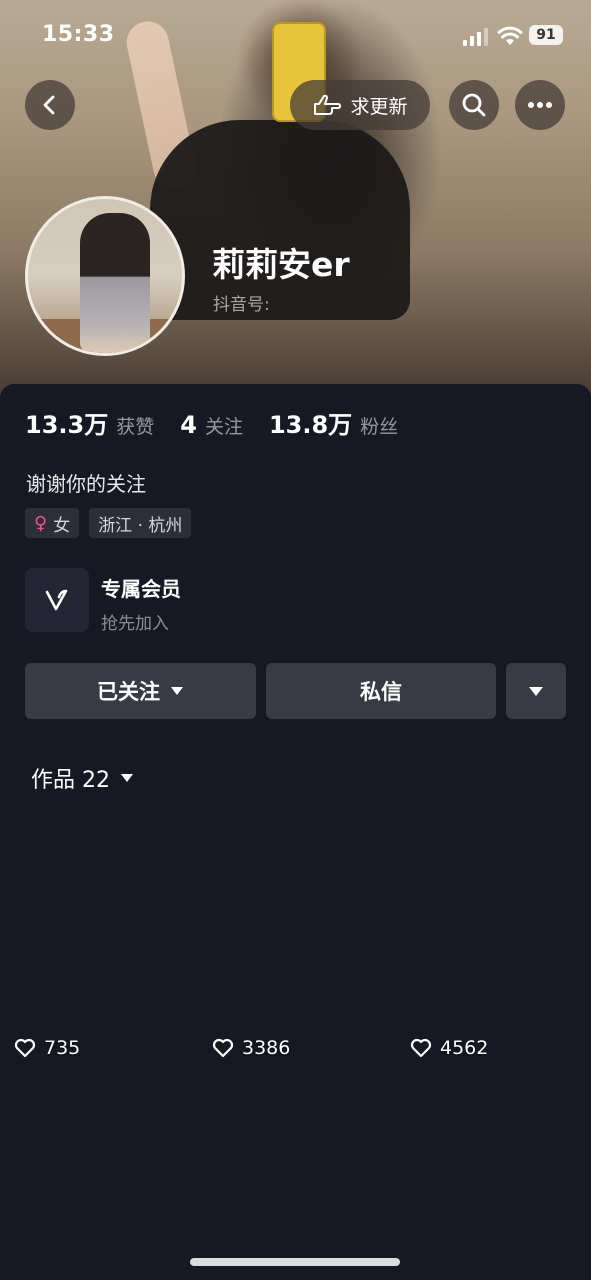  I want to click on stat-following-label: 关注, so click(223, 427).